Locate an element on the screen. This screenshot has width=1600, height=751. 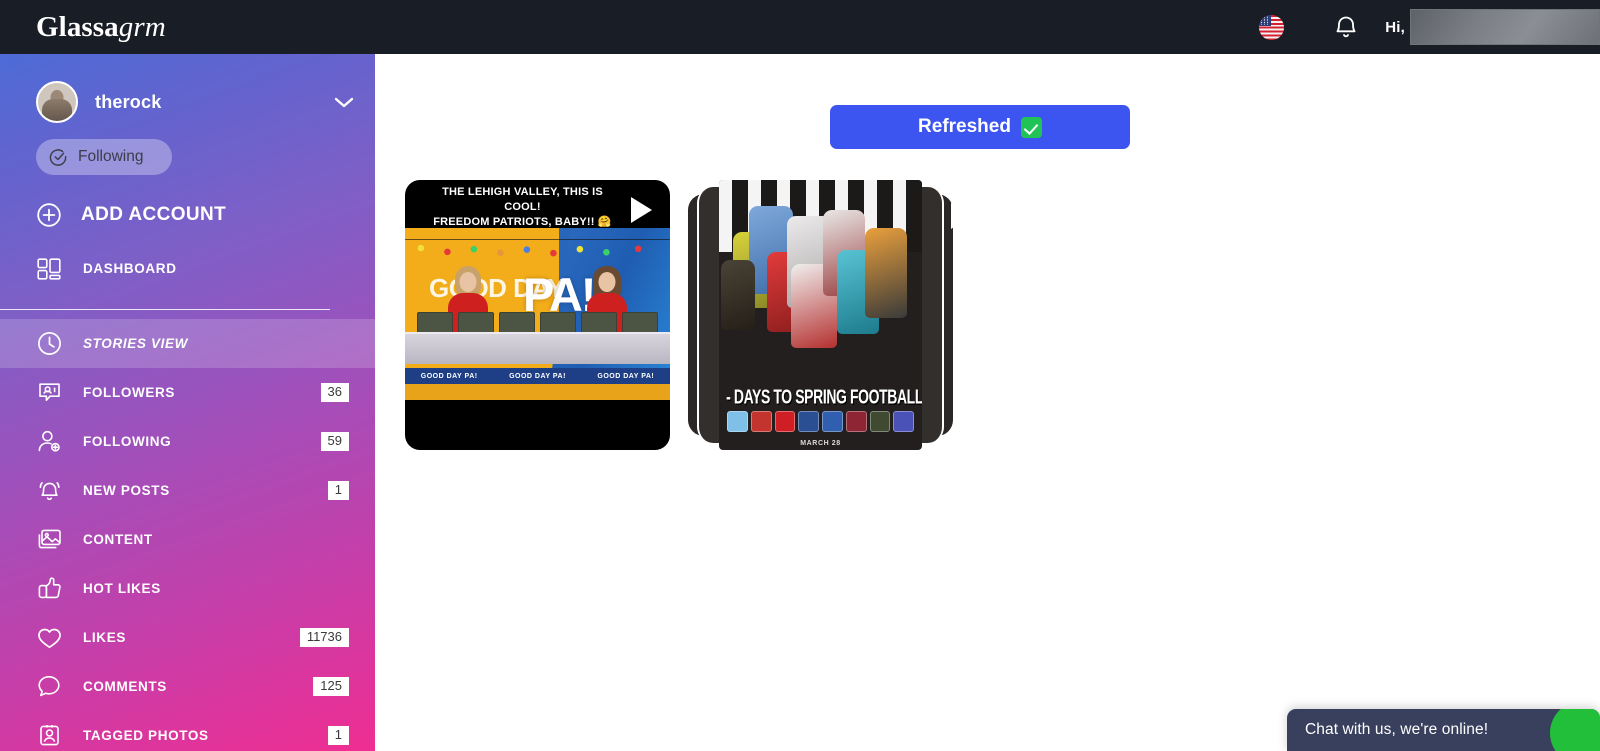
sidebar-item-stories-view: STORIES VIEW is located at coordinates (187, 343).